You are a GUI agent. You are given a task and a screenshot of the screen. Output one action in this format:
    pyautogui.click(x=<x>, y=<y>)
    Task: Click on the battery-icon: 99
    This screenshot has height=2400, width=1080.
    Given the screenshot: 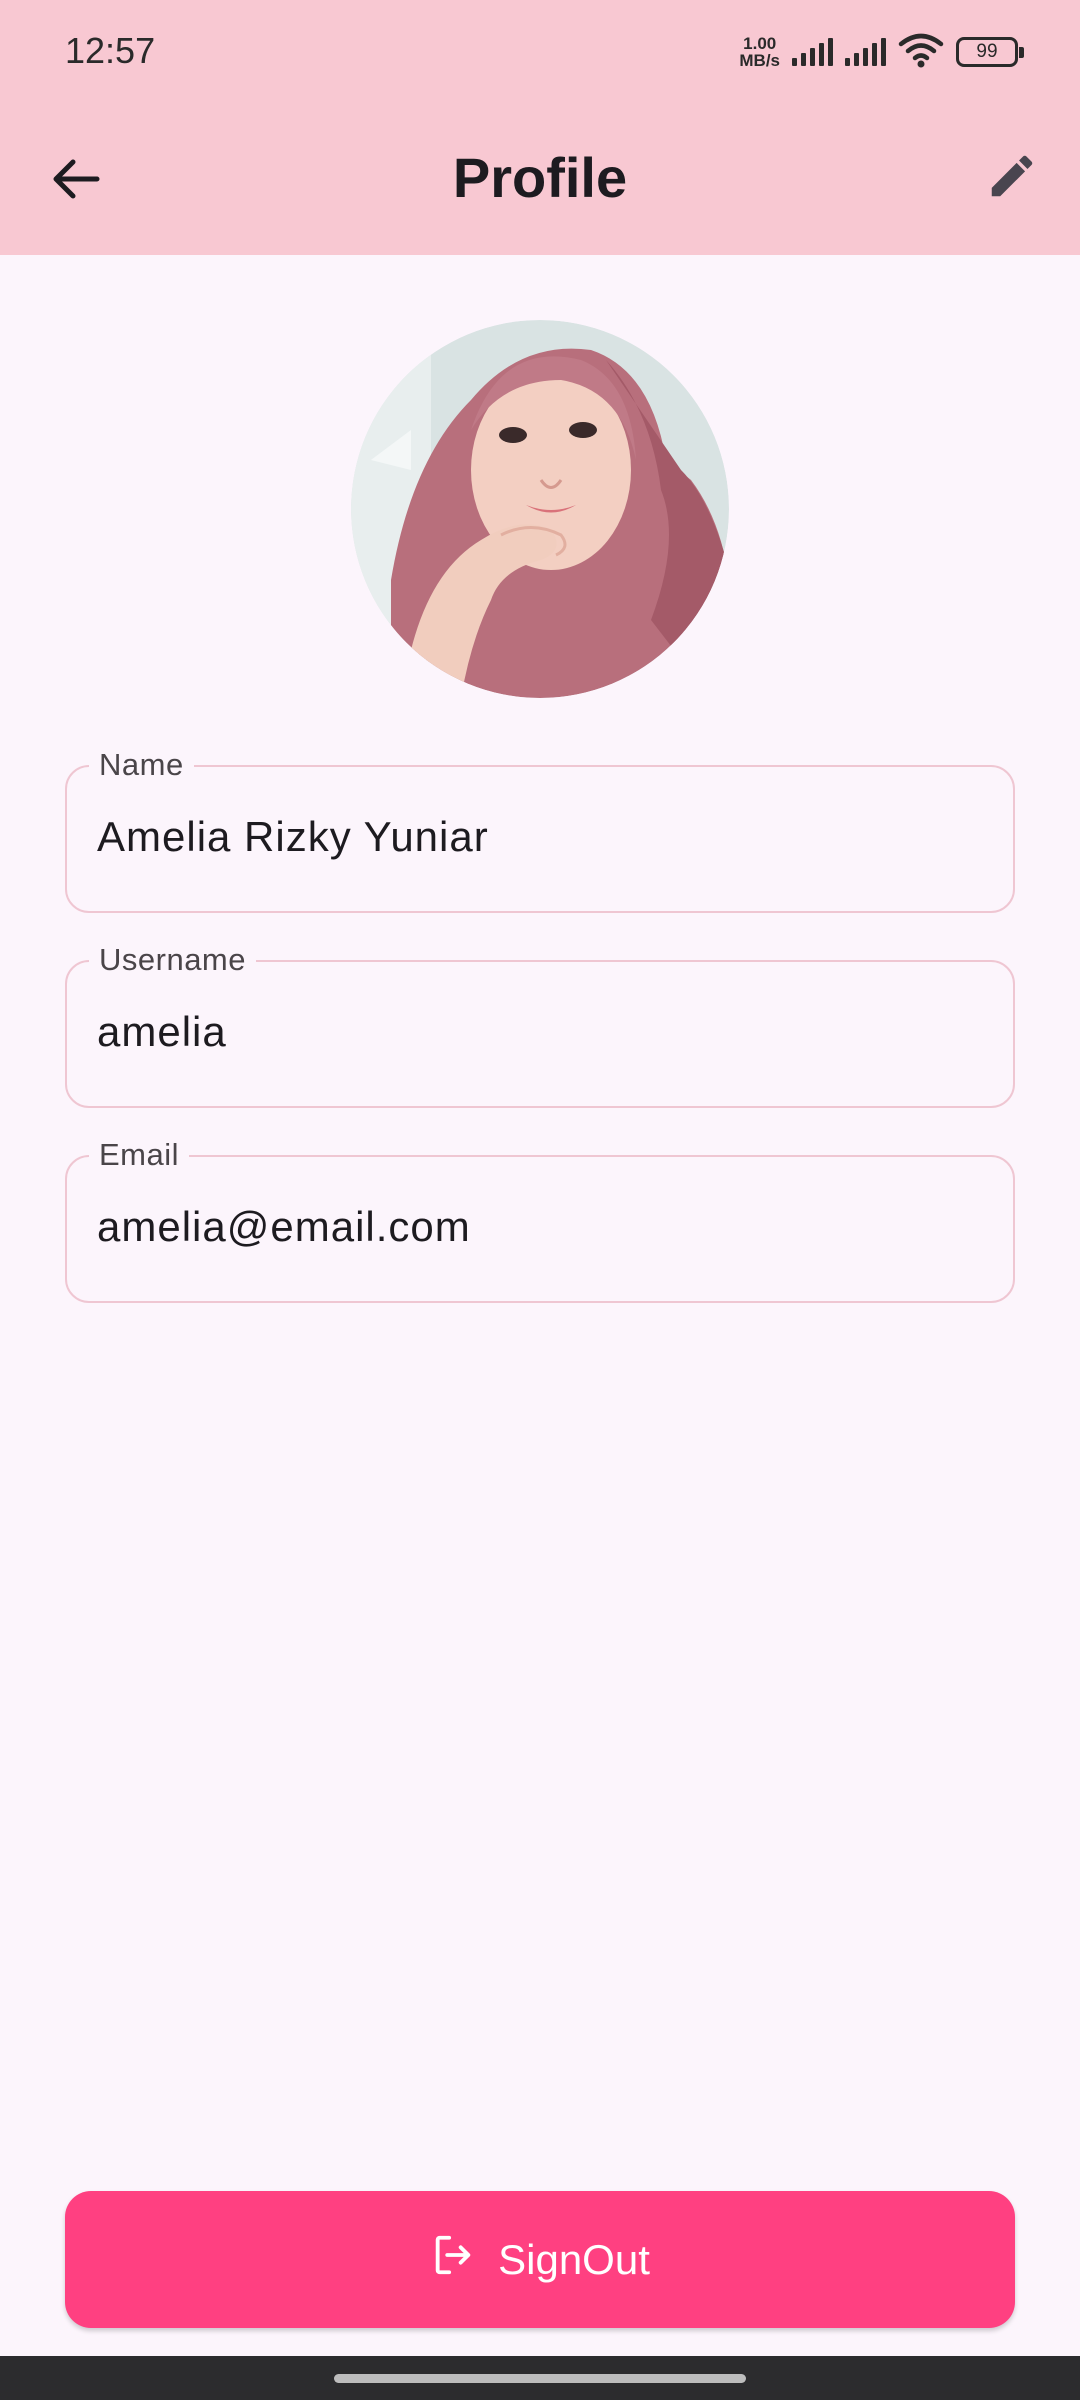 What is the action you would take?
    pyautogui.click(x=990, y=52)
    